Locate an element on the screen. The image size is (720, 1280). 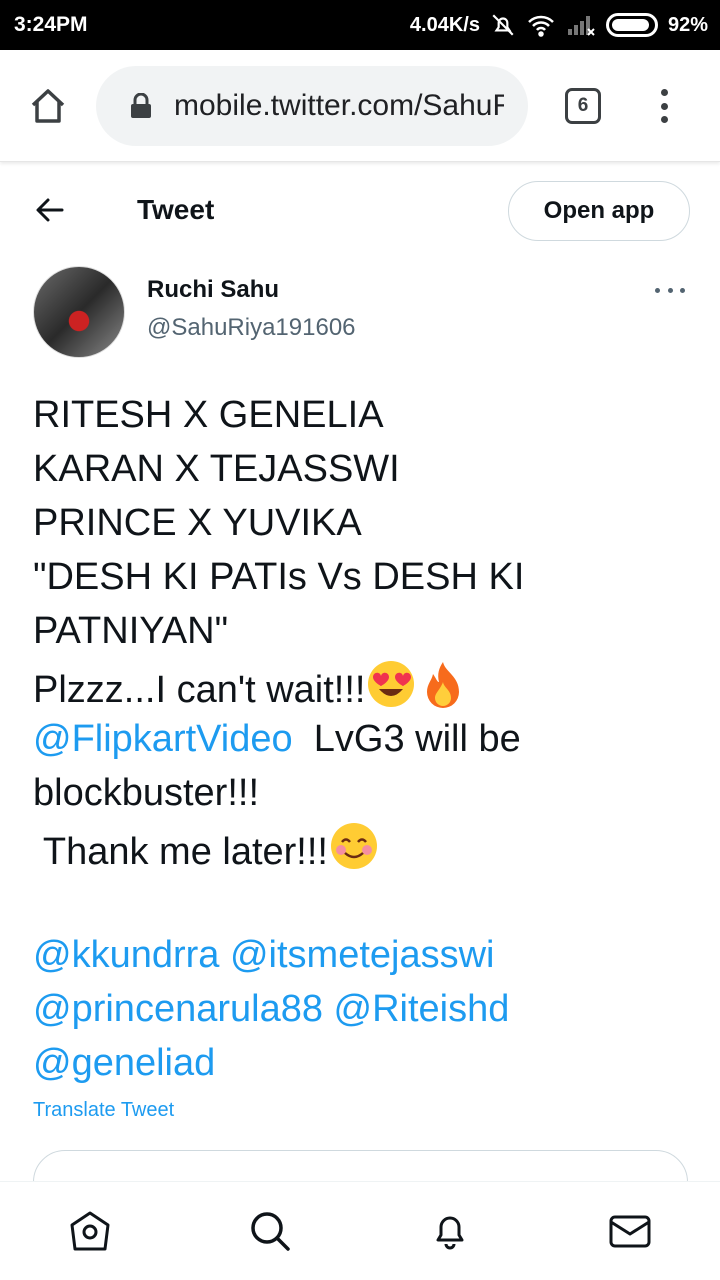
mention-links: @kkundrra @itsmetejasswi is located at coordinates (363, 955).